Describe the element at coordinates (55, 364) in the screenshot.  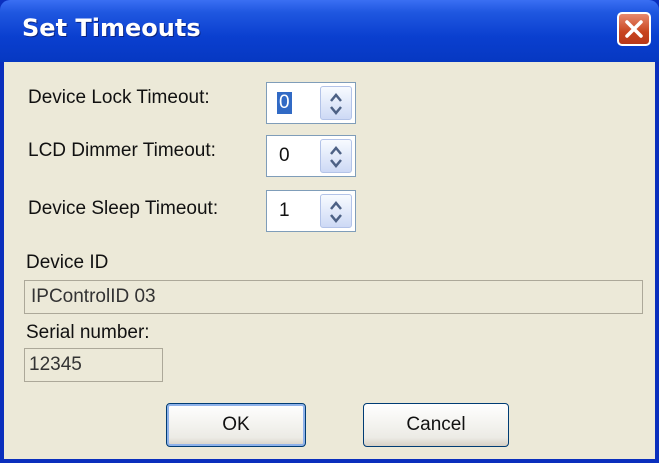
I see `serial-number-value: 12345` at that location.